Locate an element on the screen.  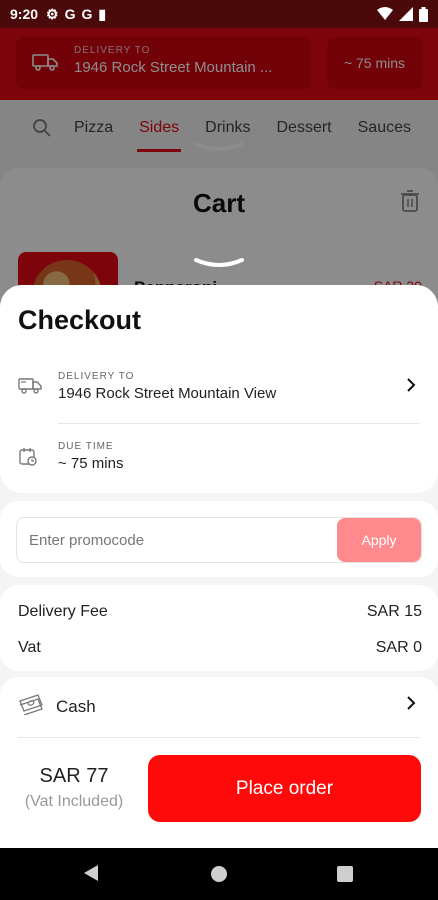
cash-icon is located at coordinates (31, 704).